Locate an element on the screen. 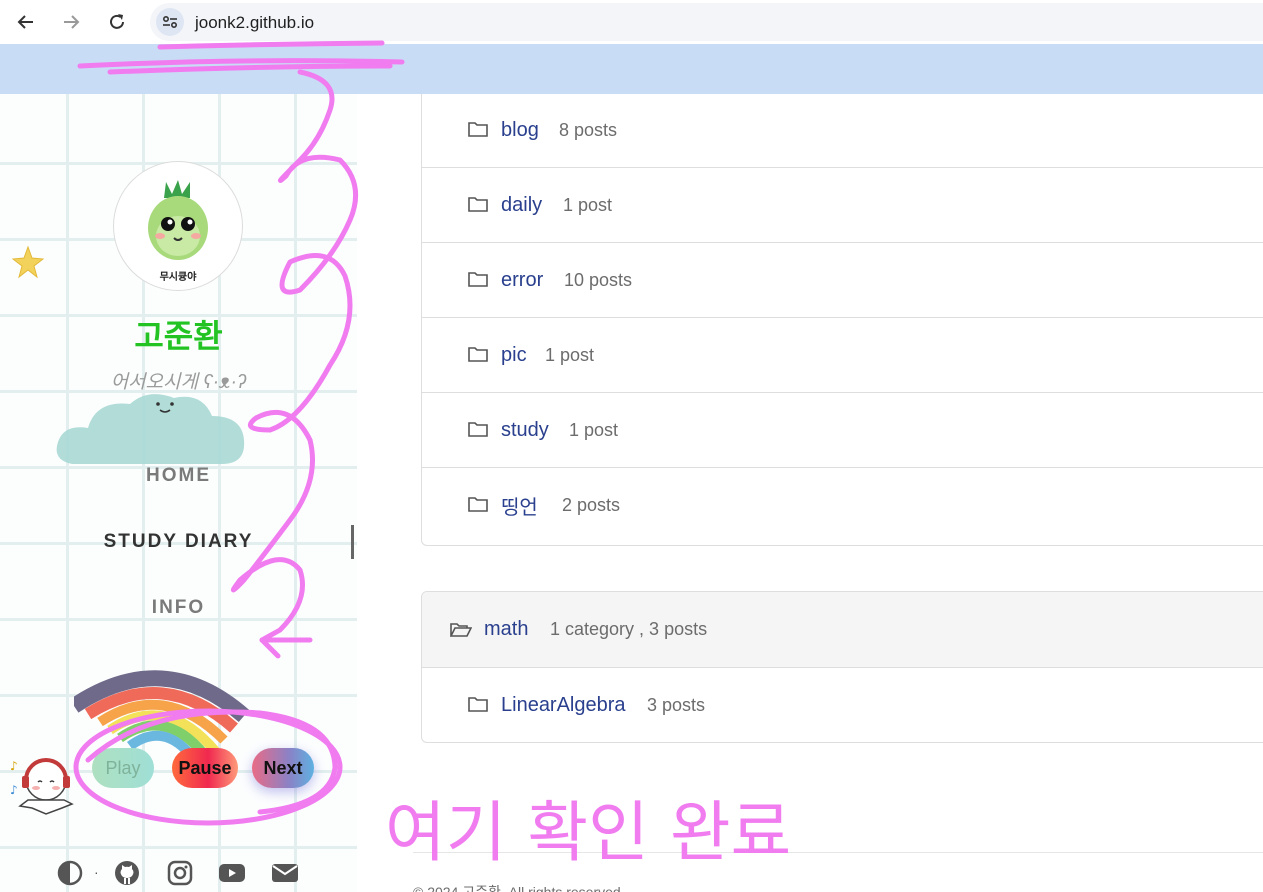  category-name: daily is located at coordinates (521, 205).